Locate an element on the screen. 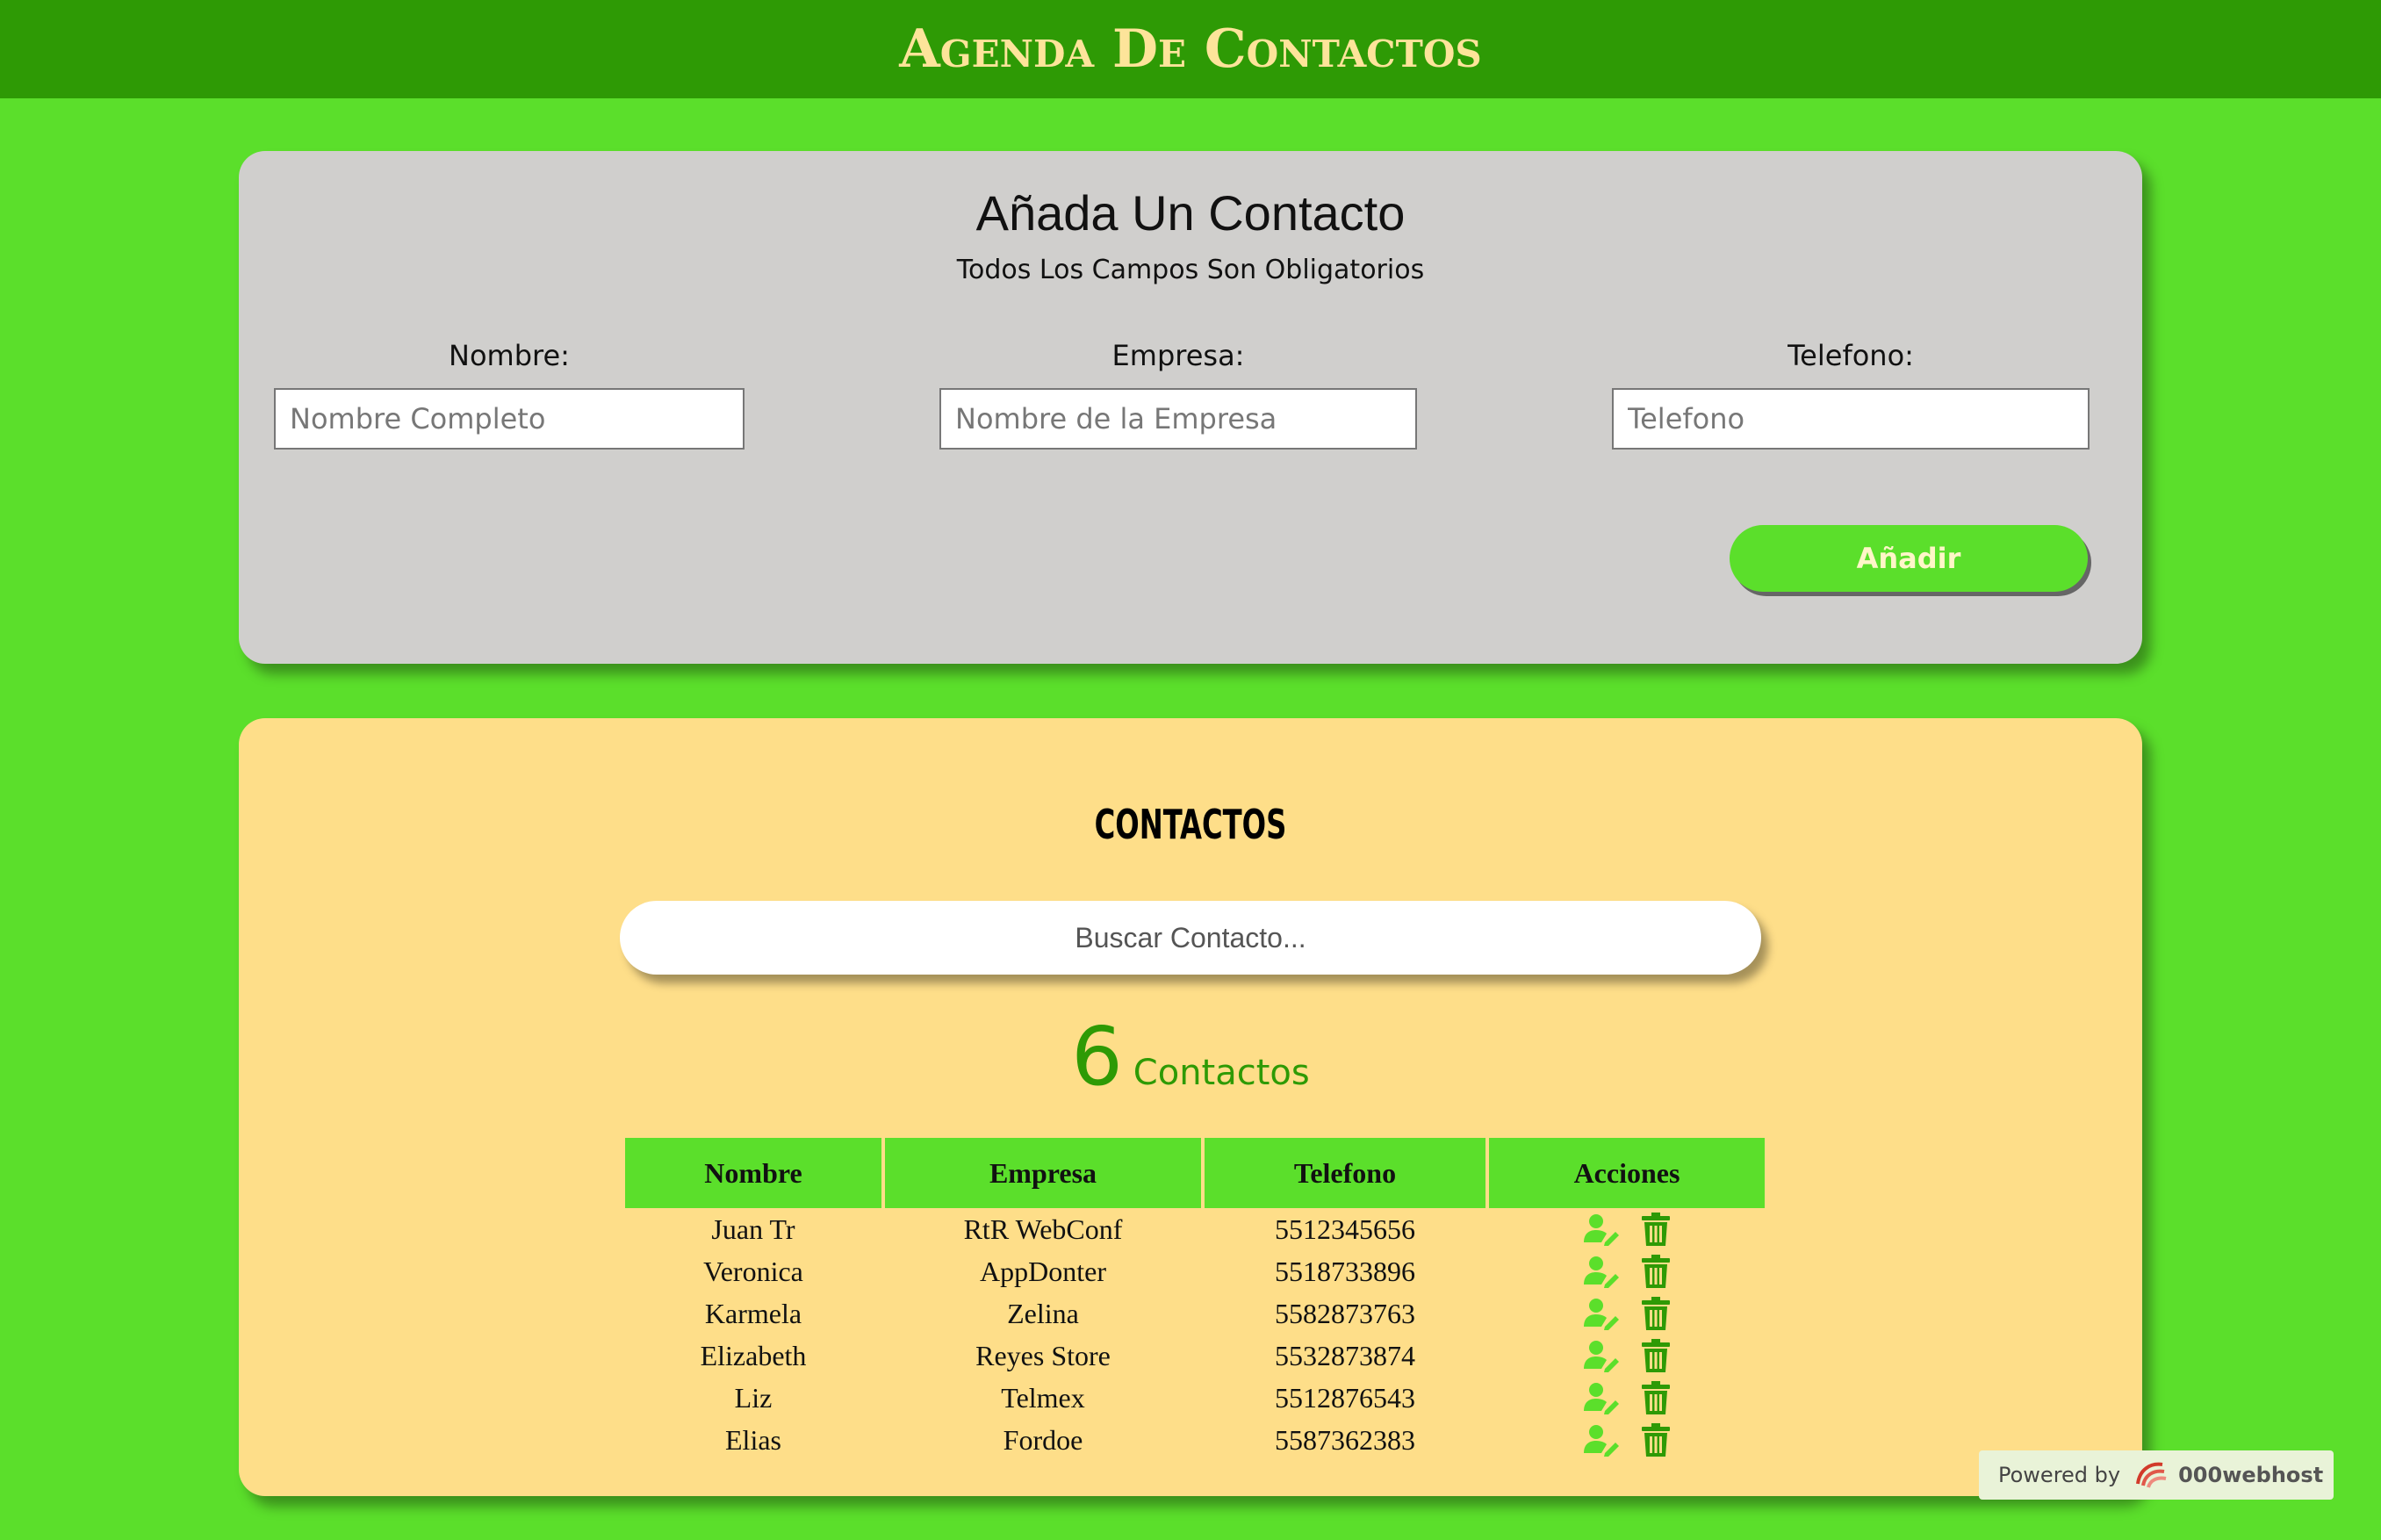 Image resolution: width=2381 pixels, height=1540 pixels. telefono-input is located at coordinates (1851, 419).